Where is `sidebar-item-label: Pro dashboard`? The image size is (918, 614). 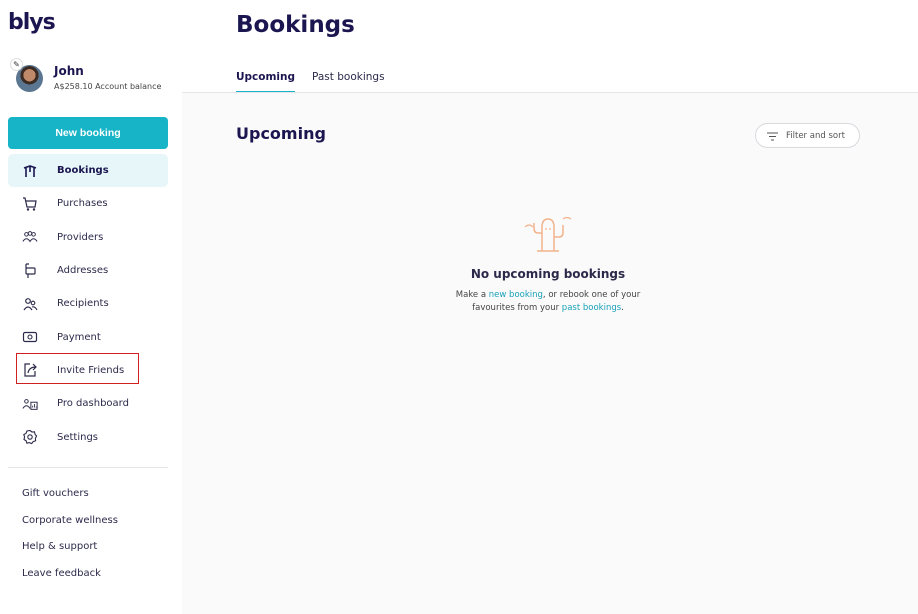
sidebar-item-label: Pro dashboard is located at coordinates (93, 404).